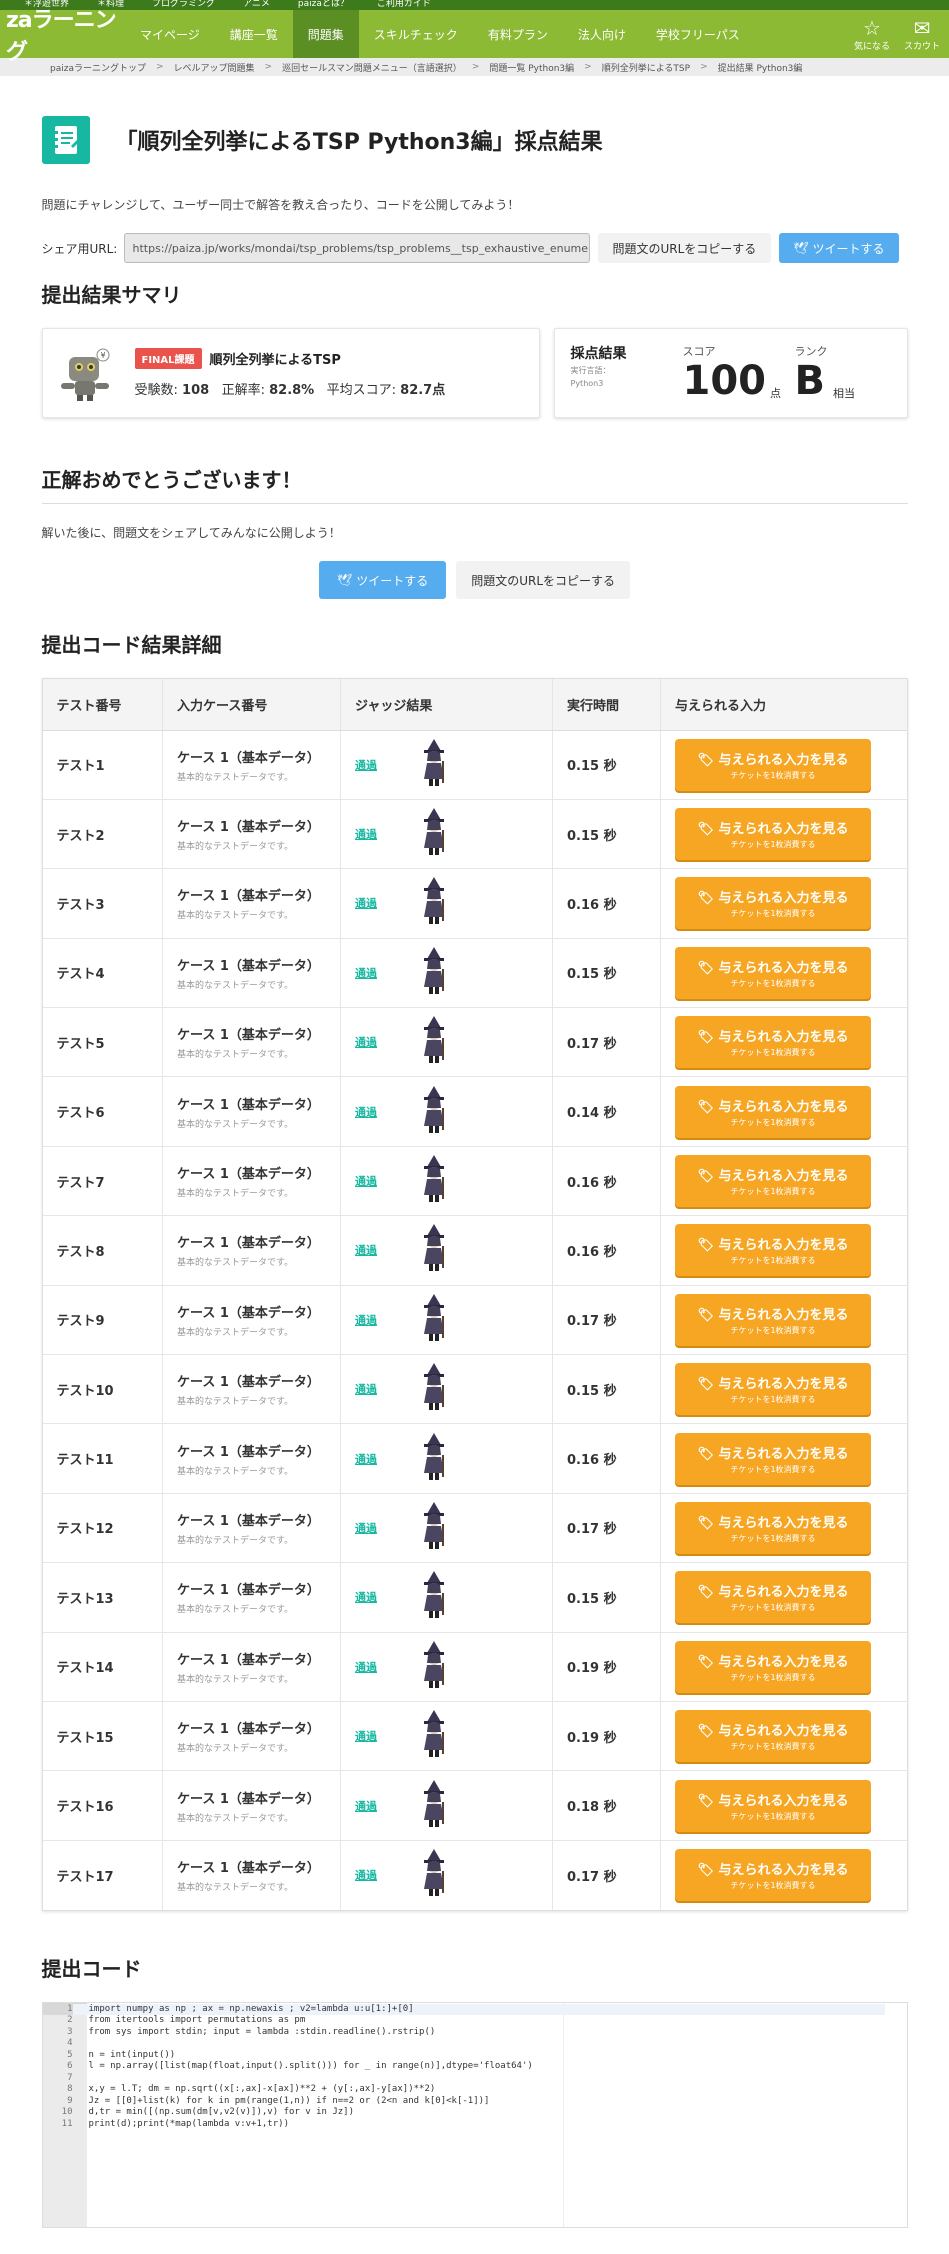  I want to click on top-strip-link: paizaとは？, so click(323, 5).